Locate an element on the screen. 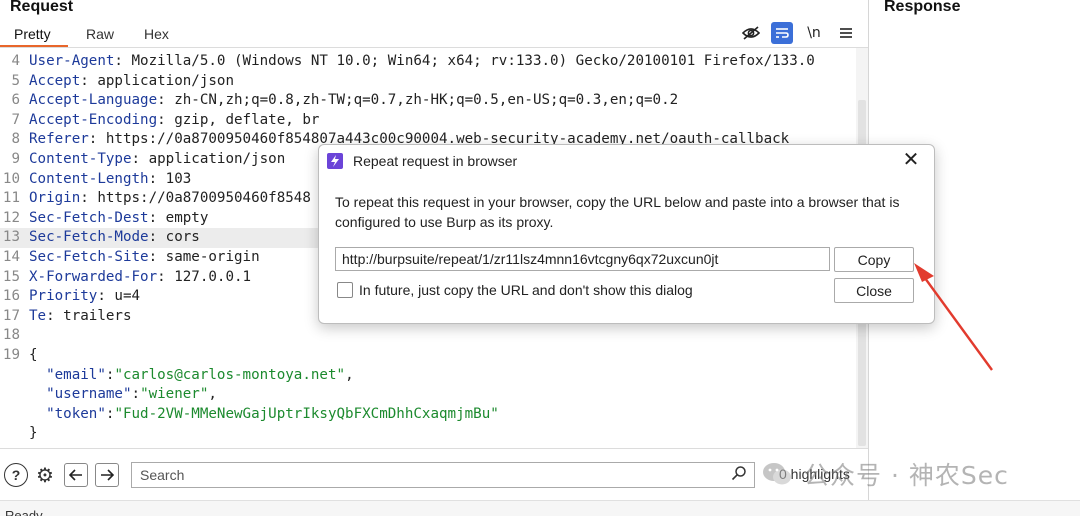  code-line: 18 is located at coordinates (428, 336).